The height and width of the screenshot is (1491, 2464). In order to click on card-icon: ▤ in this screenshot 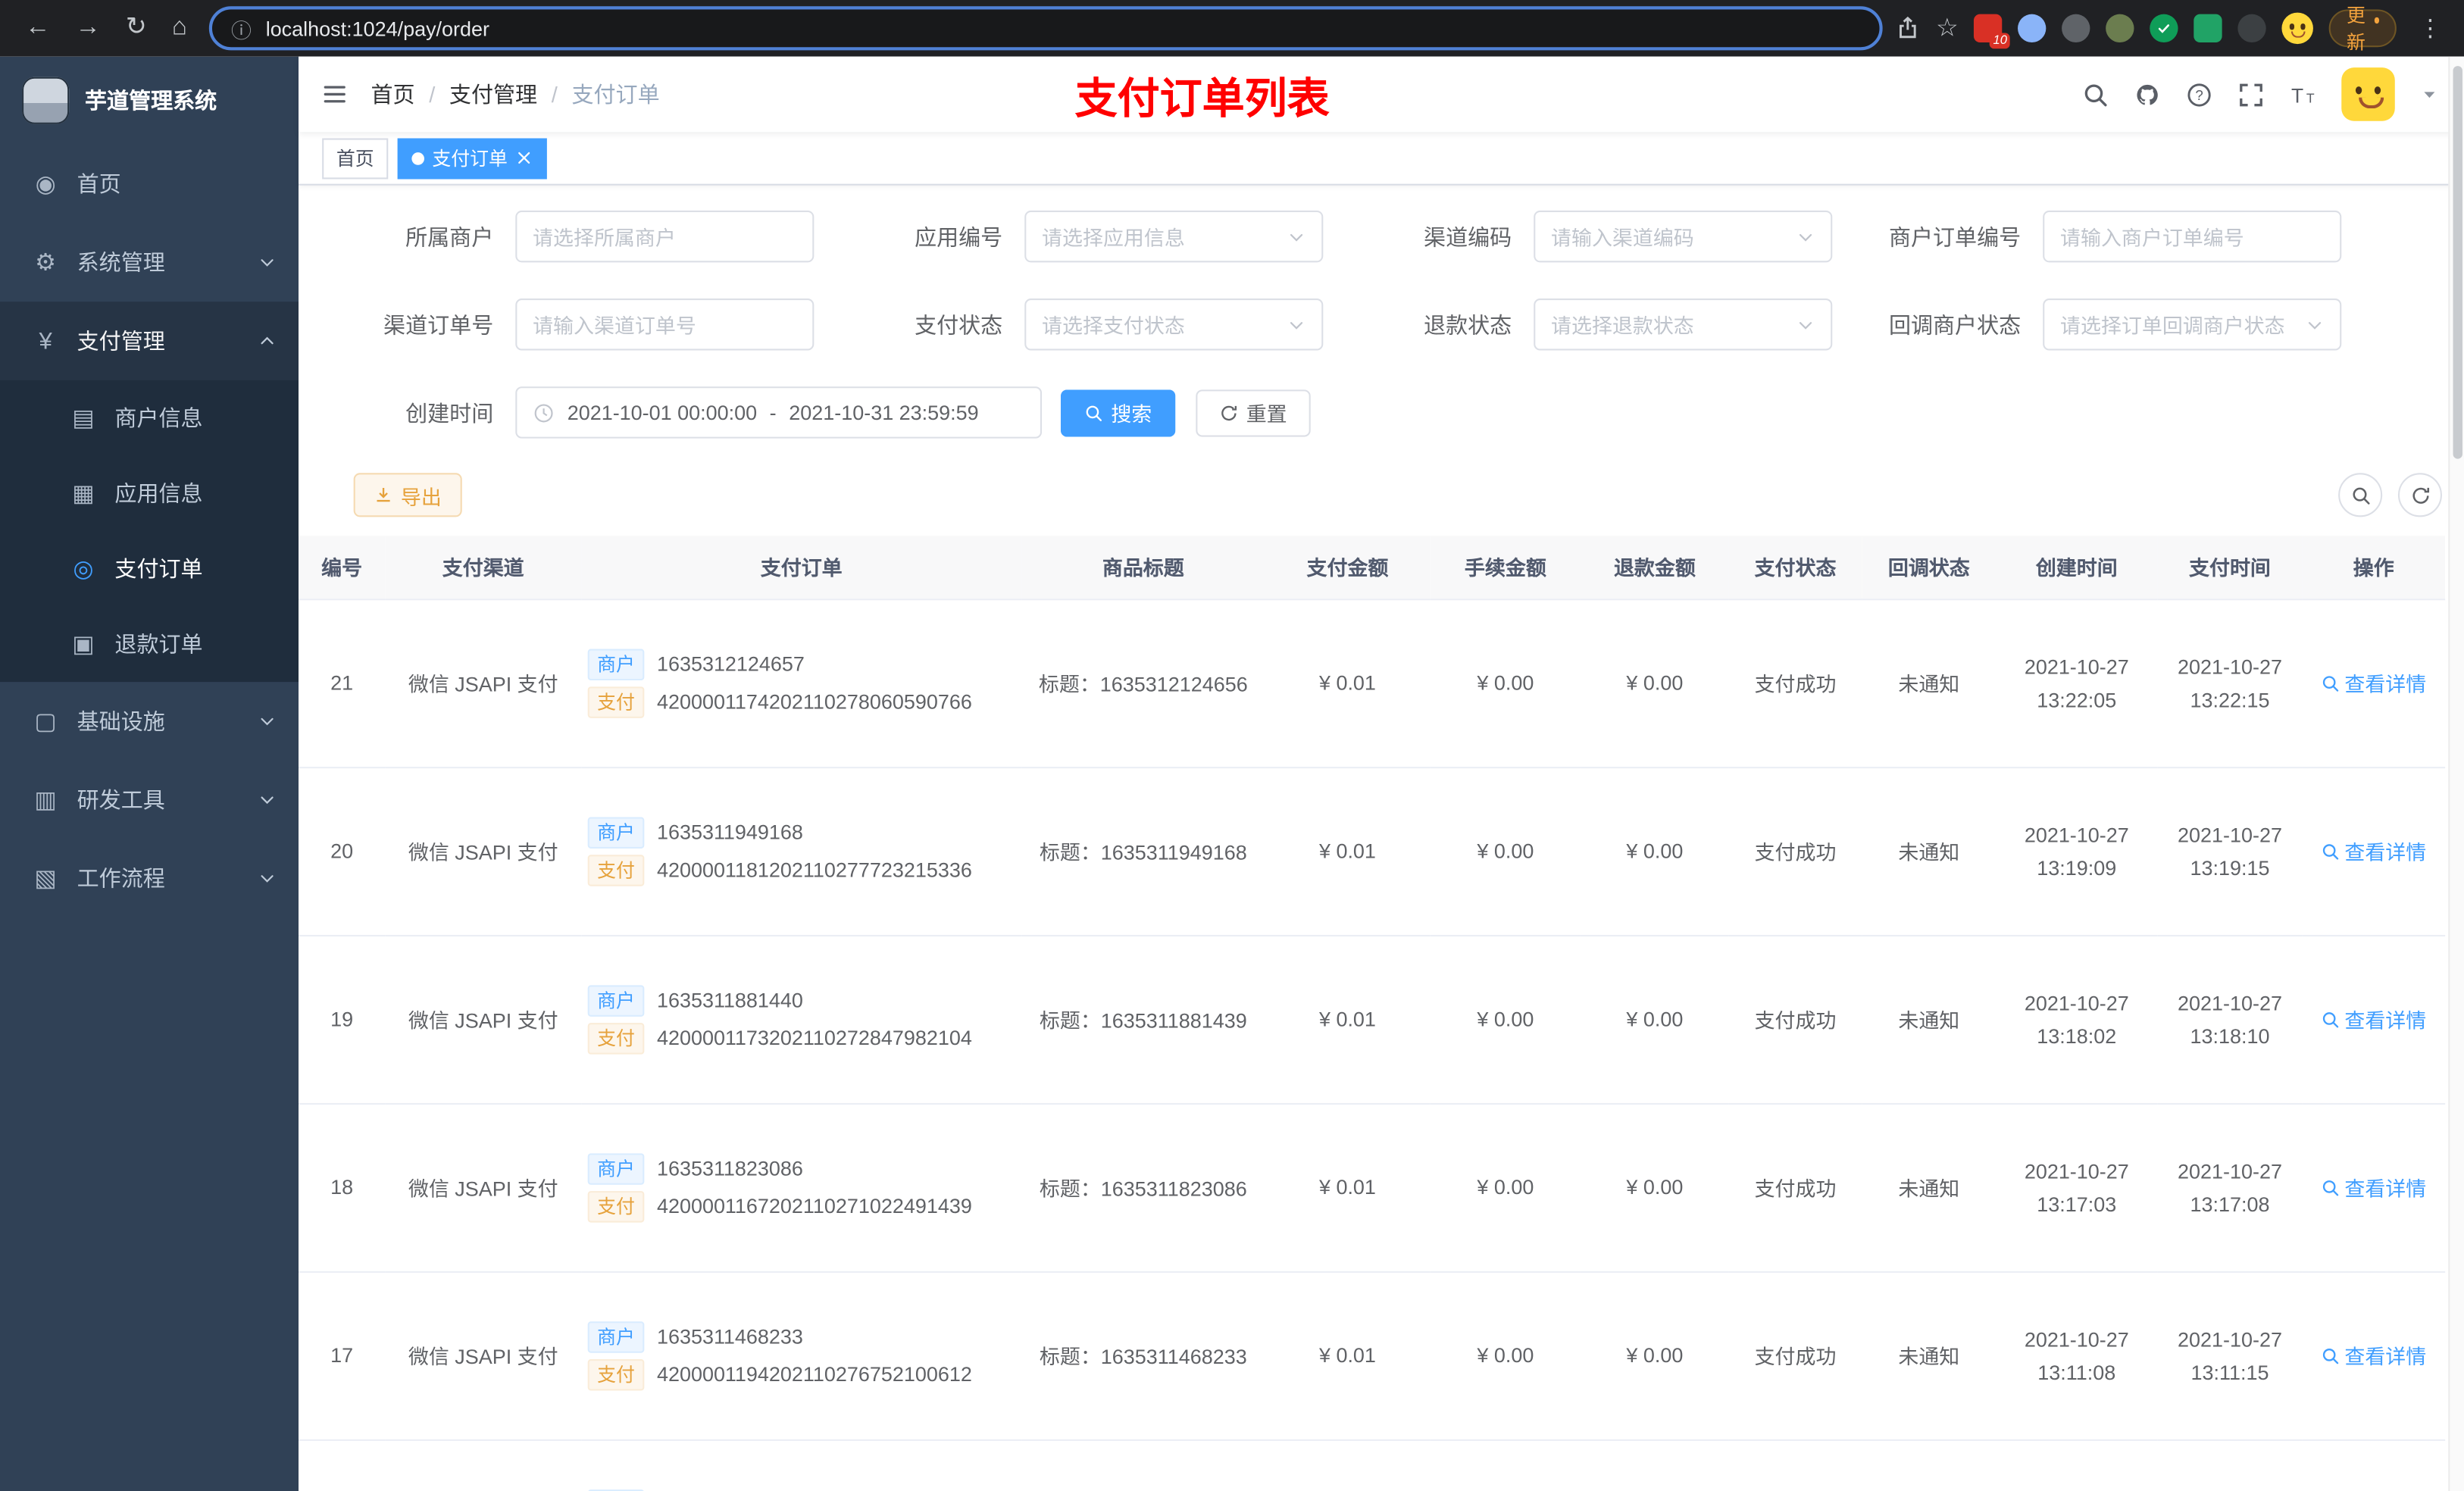, I will do `click(83, 419)`.